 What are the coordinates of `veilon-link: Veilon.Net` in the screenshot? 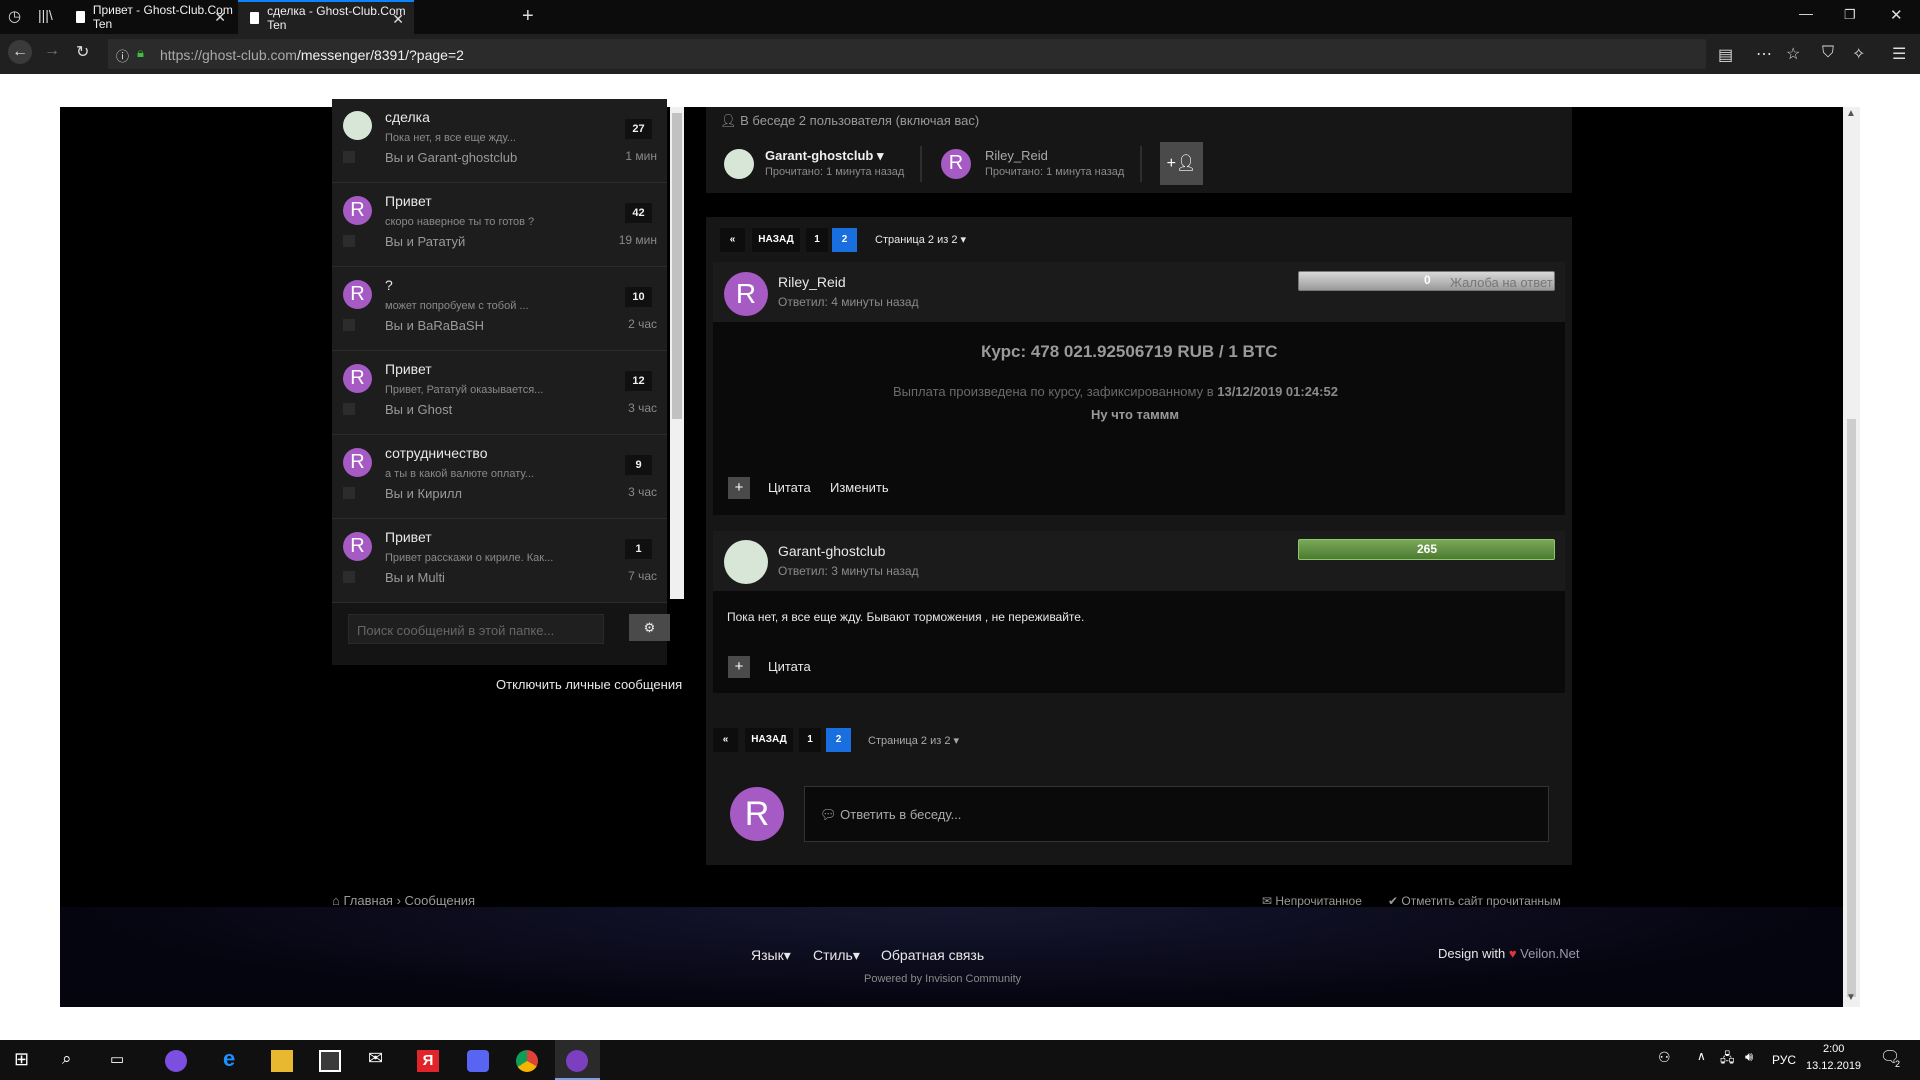 It's located at (1549, 953).